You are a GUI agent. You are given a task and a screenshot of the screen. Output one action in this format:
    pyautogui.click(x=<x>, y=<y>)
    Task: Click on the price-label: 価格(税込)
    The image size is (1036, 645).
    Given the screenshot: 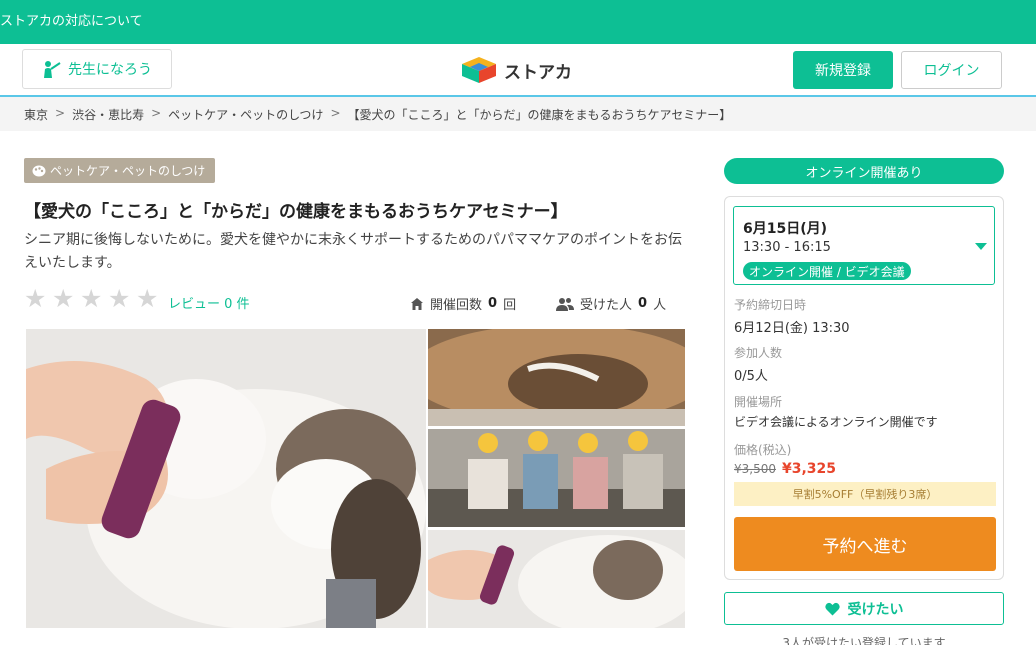 What is the action you would take?
    pyautogui.click(x=763, y=450)
    